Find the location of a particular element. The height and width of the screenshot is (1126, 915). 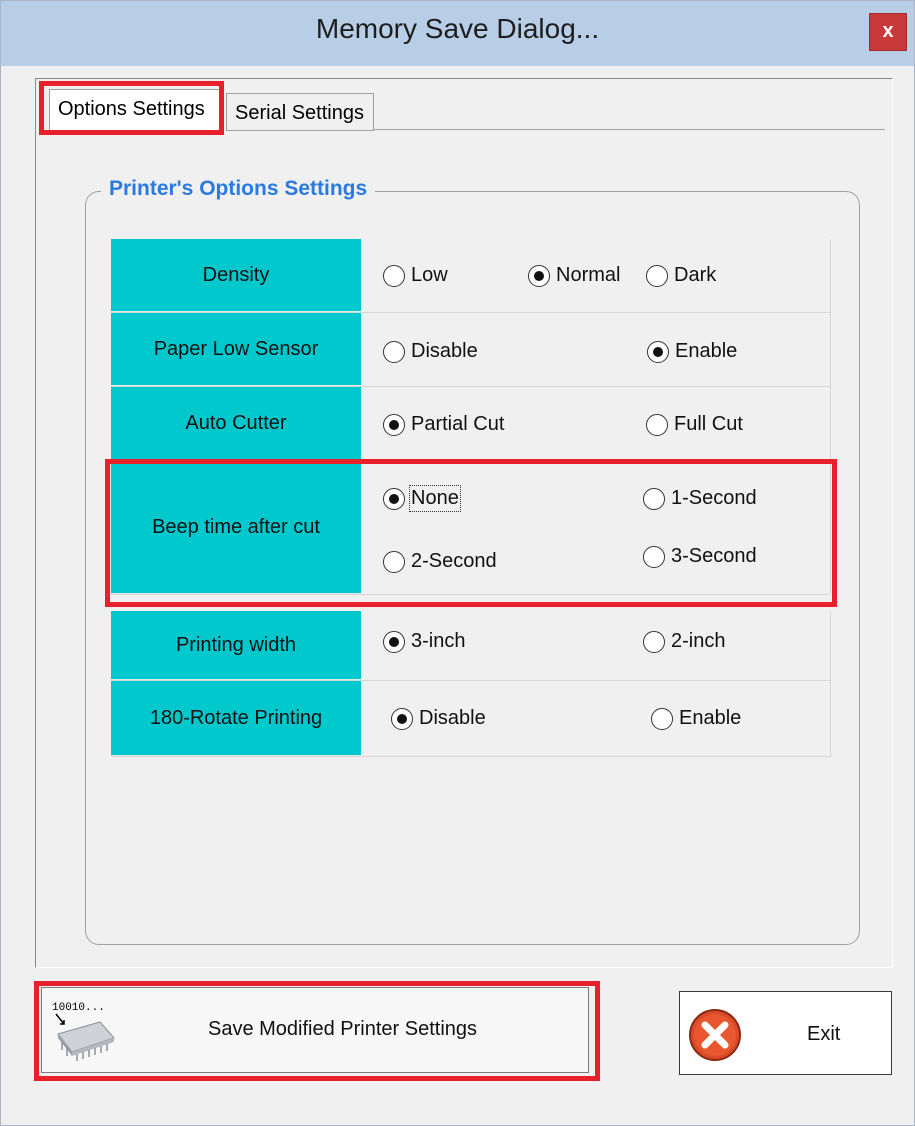

radio-density-low: Low is located at coordinates (415, 275).